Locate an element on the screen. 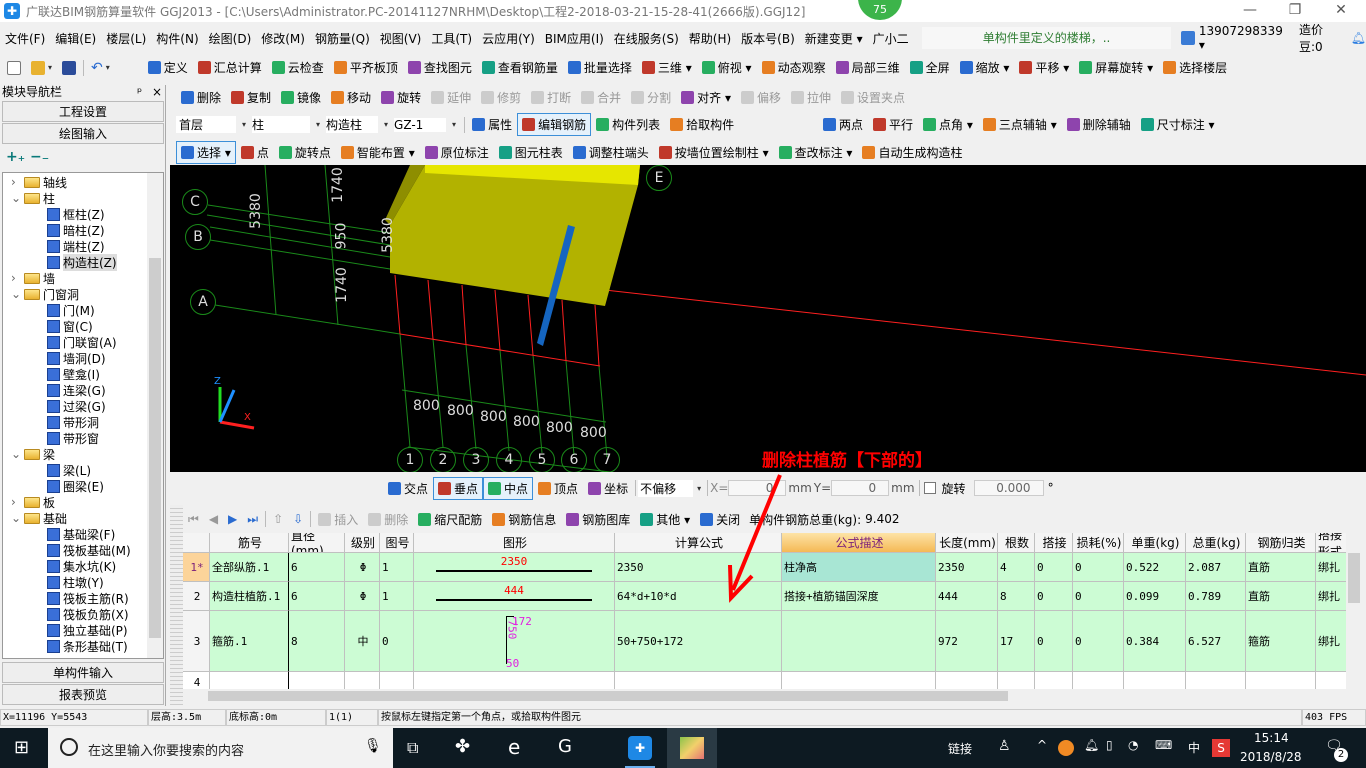 The width and height of the screenshot is (1366, 768). sogou-ime-icon: S is located at coordinates (1221, 748).